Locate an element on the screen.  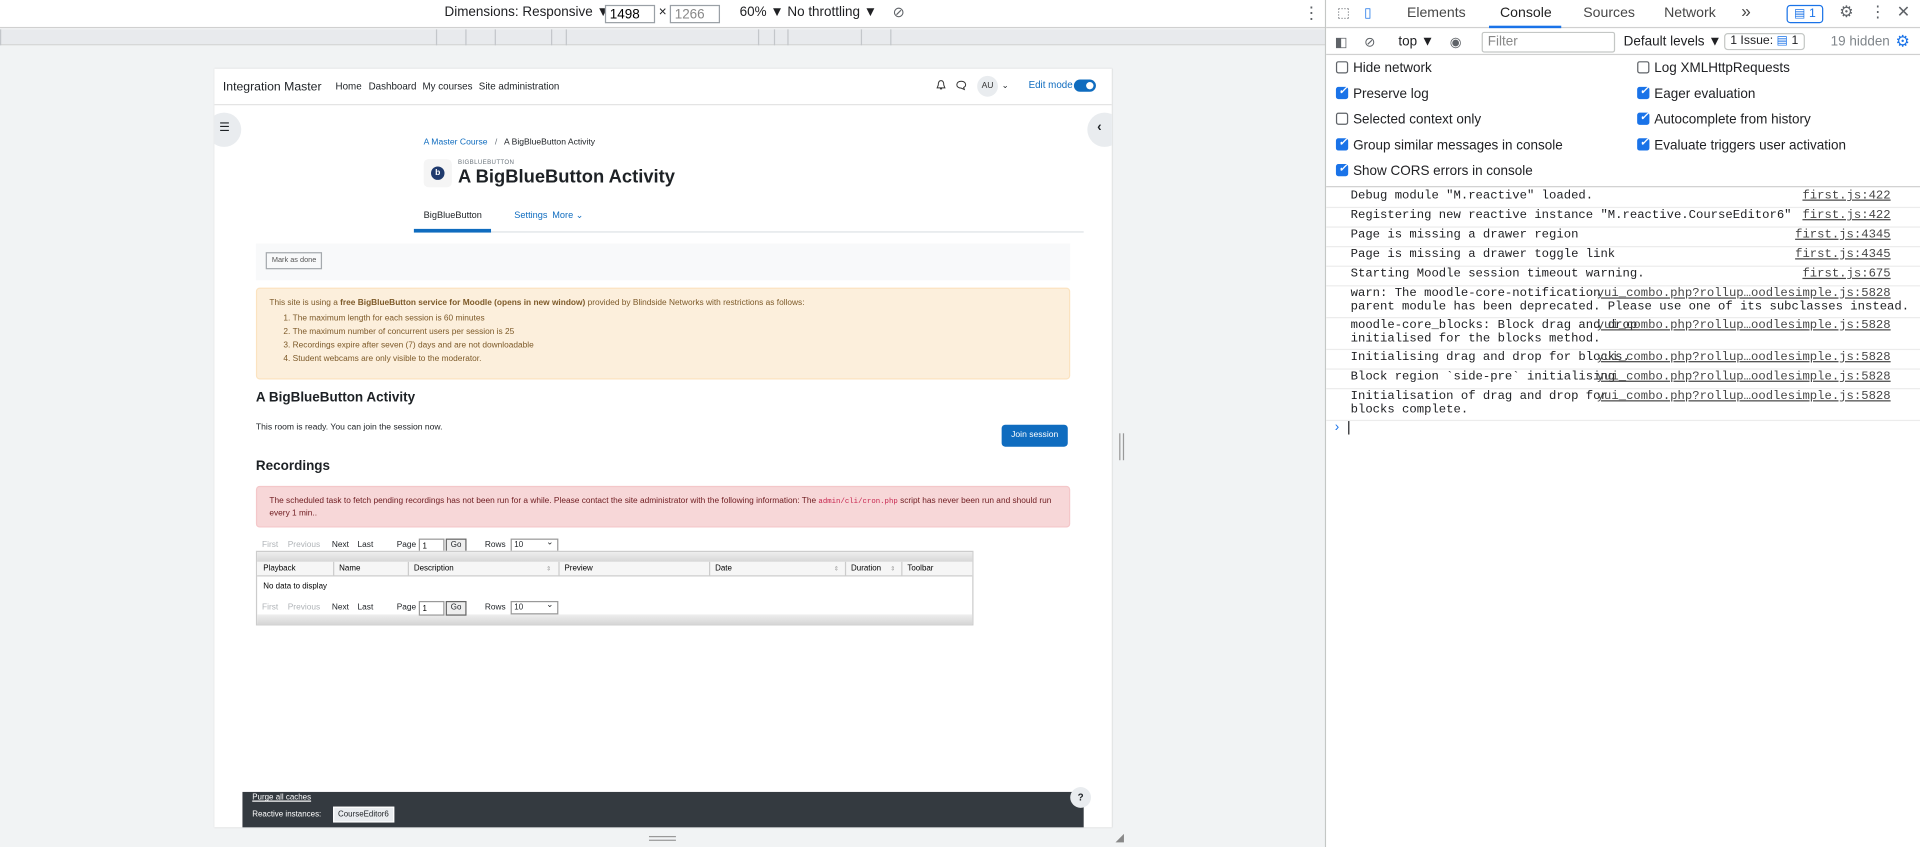
tab-sources: Sources is located at coordinates (1609, 13).